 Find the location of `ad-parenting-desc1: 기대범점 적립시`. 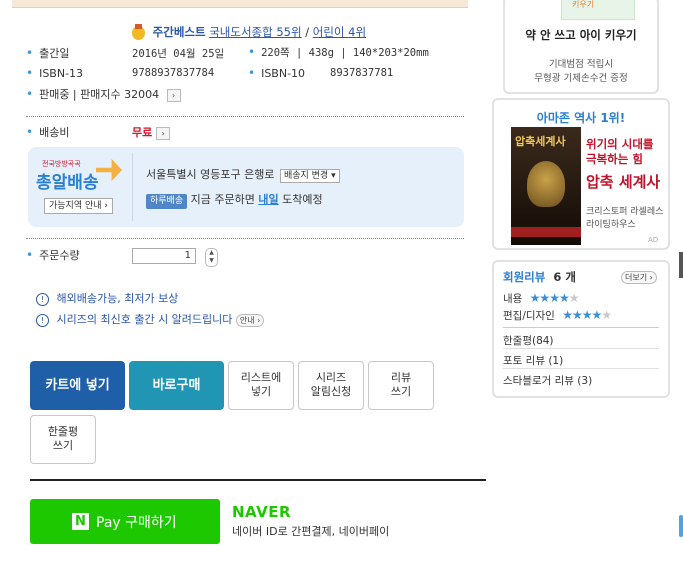

ad-parenting-desc1: 기대범점 적립시 is located at coordinates (581, 64).